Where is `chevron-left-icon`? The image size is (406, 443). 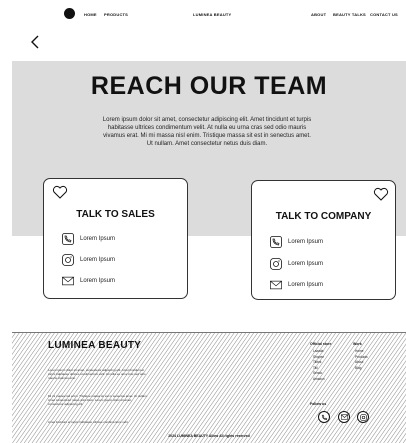 chevron-left-icon is located at coordinates (35, 43).